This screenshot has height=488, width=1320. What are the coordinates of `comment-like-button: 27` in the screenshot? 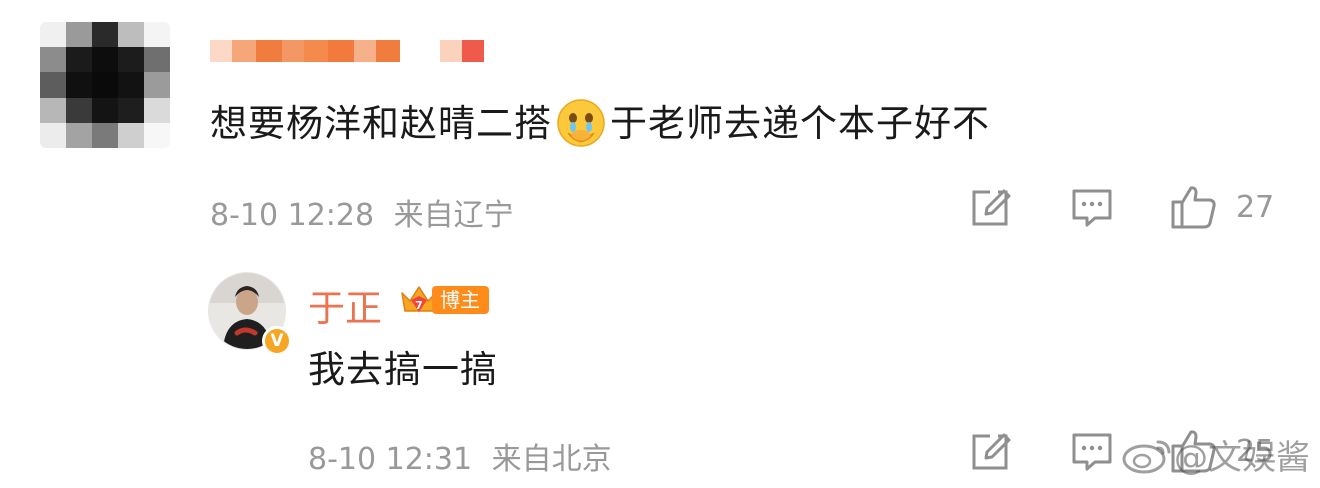 It's located at (1222, 207).